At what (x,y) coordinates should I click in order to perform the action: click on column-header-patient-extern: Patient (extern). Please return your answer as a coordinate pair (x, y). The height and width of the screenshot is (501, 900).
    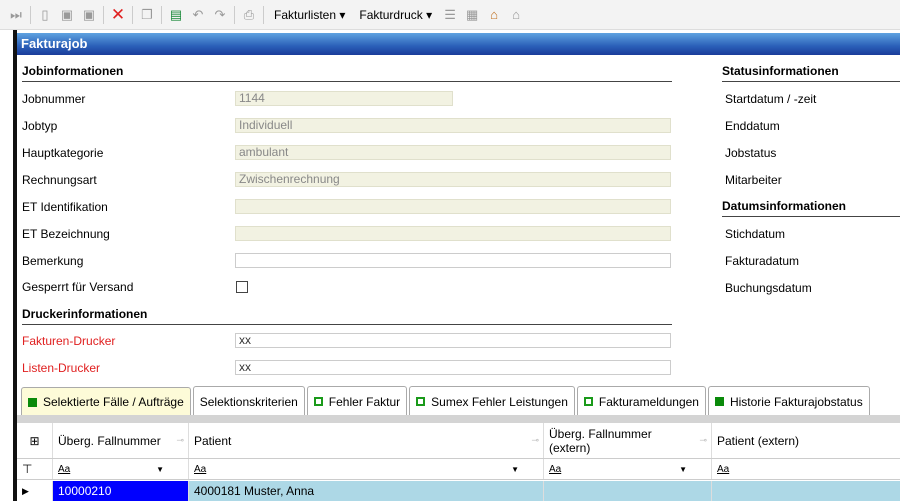
    Looking at the image, I should click on (806, 440).